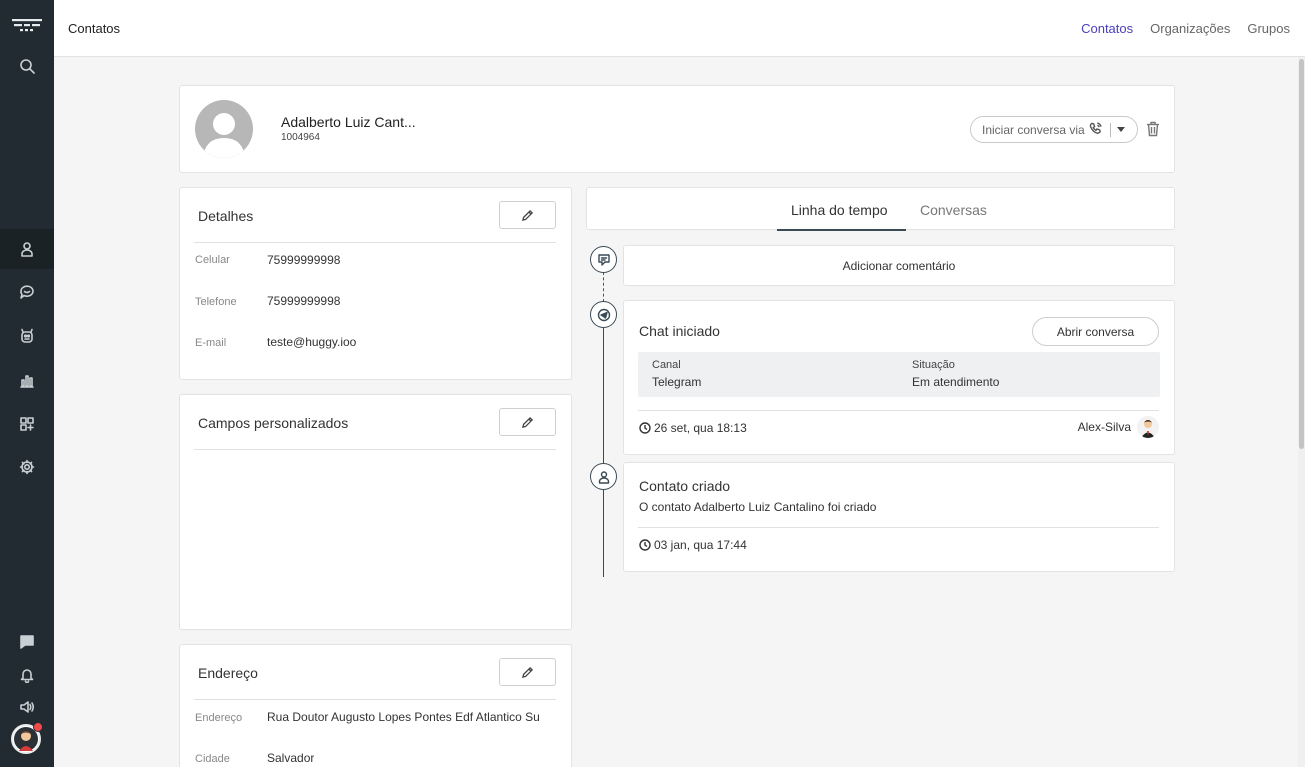  I want to click on trash-icon, so click(1153, 131).